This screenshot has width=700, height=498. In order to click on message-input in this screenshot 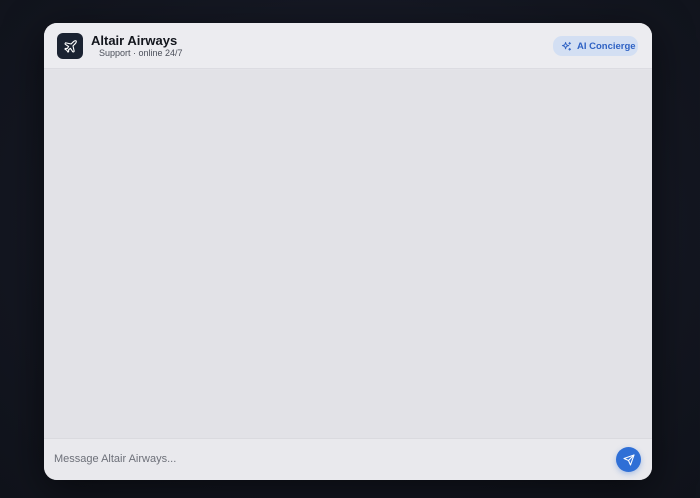, I will do `click(332, 459)`.